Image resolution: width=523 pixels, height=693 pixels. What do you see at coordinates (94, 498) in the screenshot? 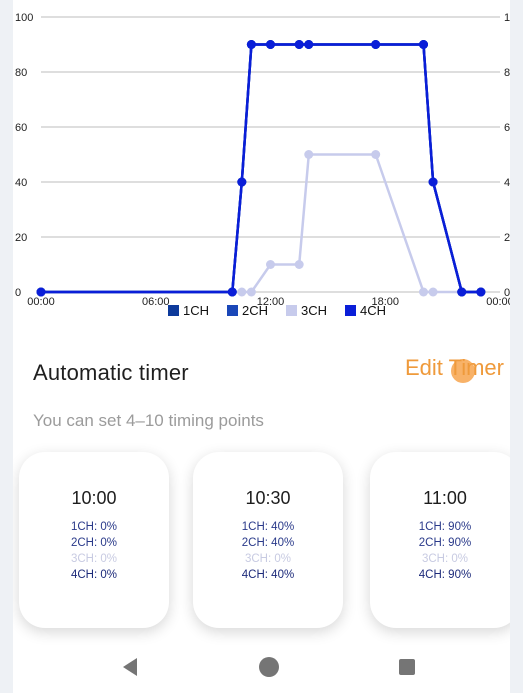
I see `timing-point-time: 10:00` at bounding box center [94, 498].